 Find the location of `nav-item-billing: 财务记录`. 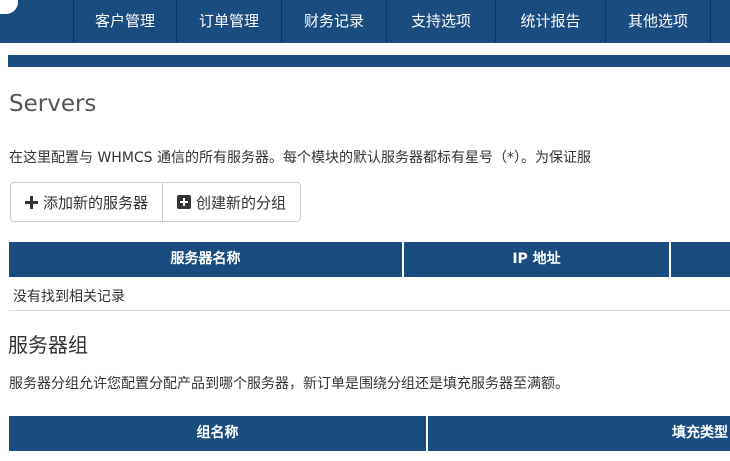

nav-item-billing: 财务记录 is located at coordinates (333, 21).